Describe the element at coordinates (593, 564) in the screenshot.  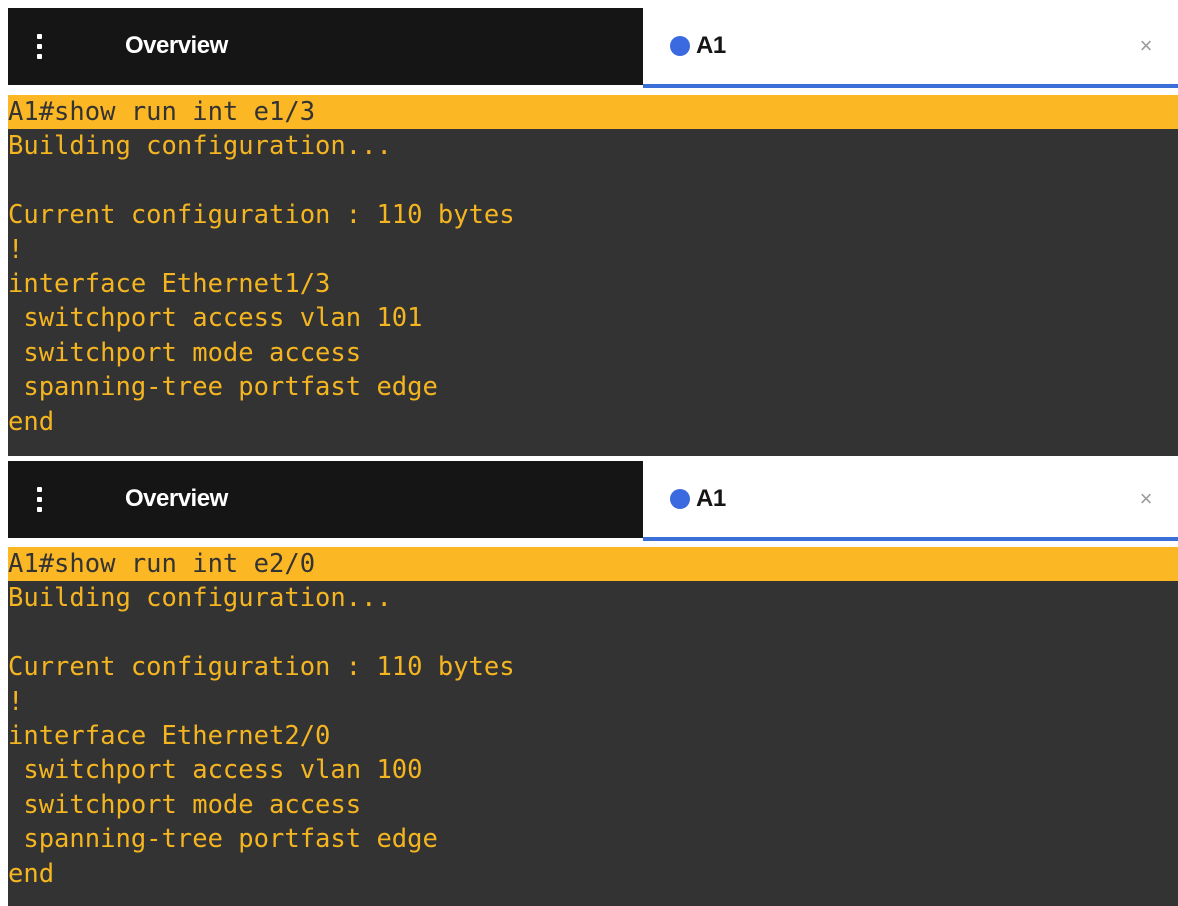
I see `command-line: A1#show run int e2/0` at that location.